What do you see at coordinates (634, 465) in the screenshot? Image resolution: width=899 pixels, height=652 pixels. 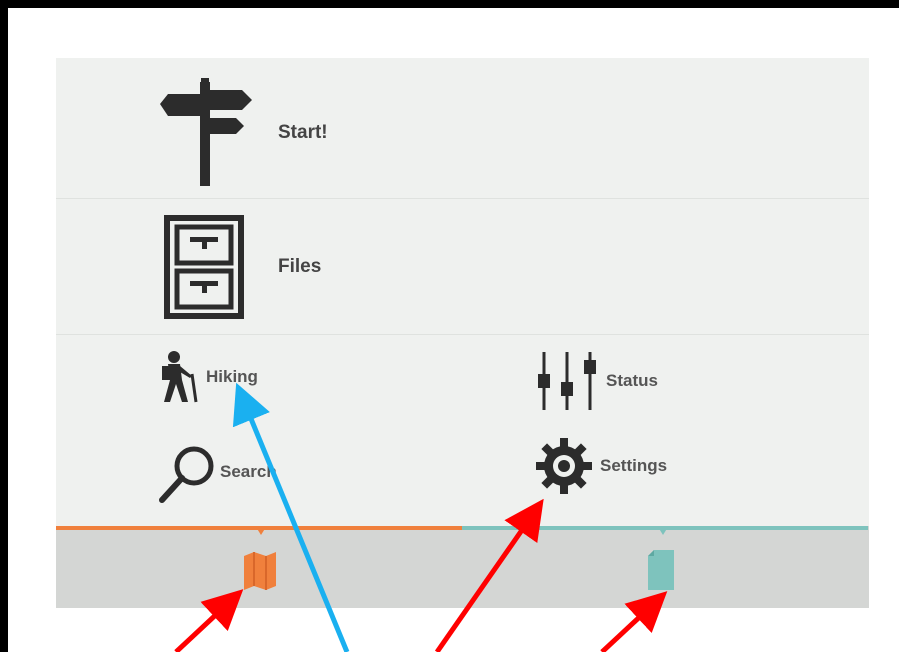 I see `settings-label: Settings` at bounding box center [634, 465].